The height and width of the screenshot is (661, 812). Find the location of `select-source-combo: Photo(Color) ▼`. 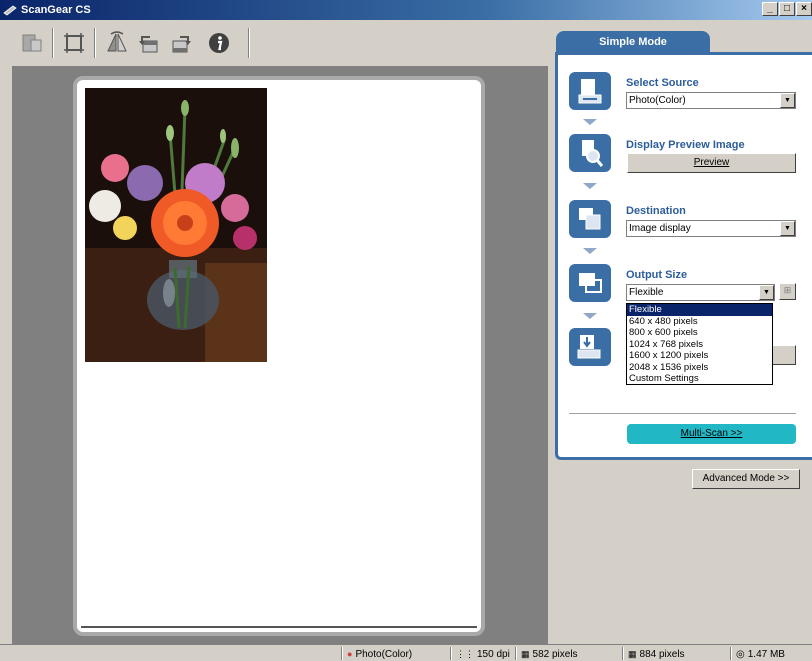

select-source-combo: Photo(Color) ▼ is located at coordinates (711, 100).